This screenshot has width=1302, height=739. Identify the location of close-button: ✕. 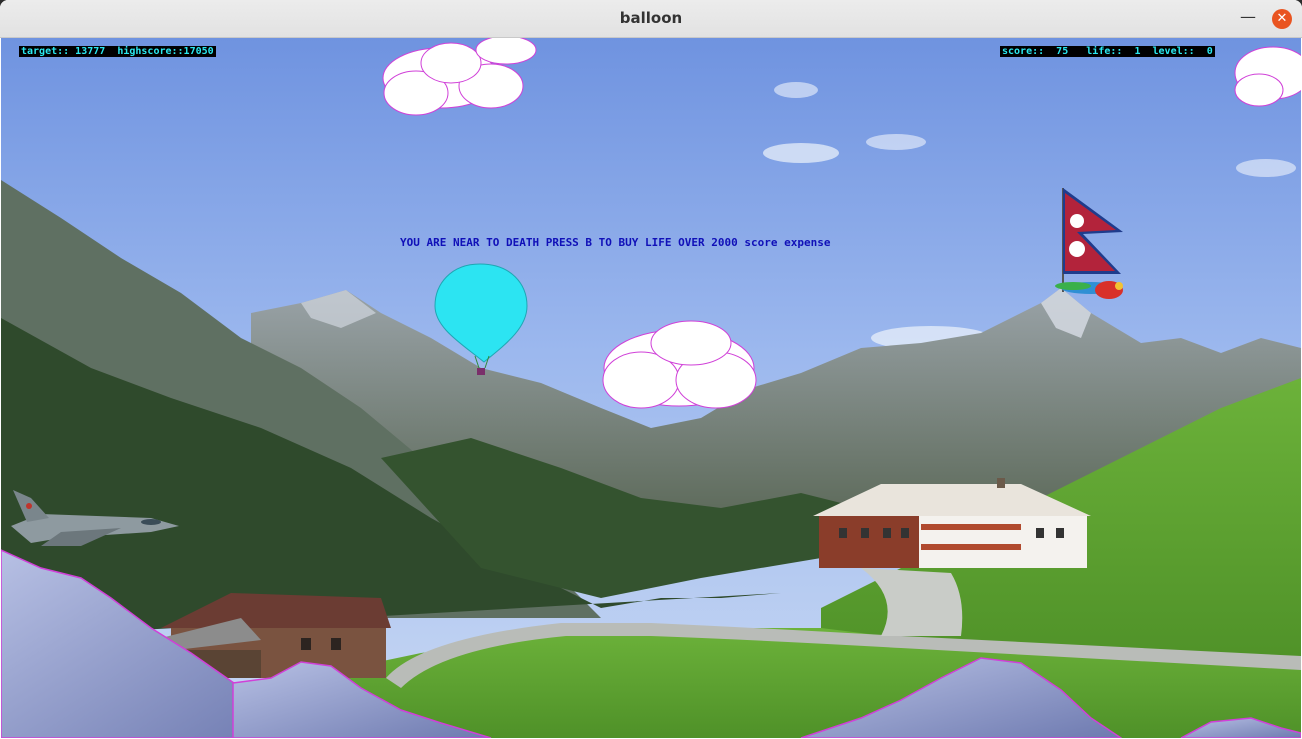
(1282, 19).